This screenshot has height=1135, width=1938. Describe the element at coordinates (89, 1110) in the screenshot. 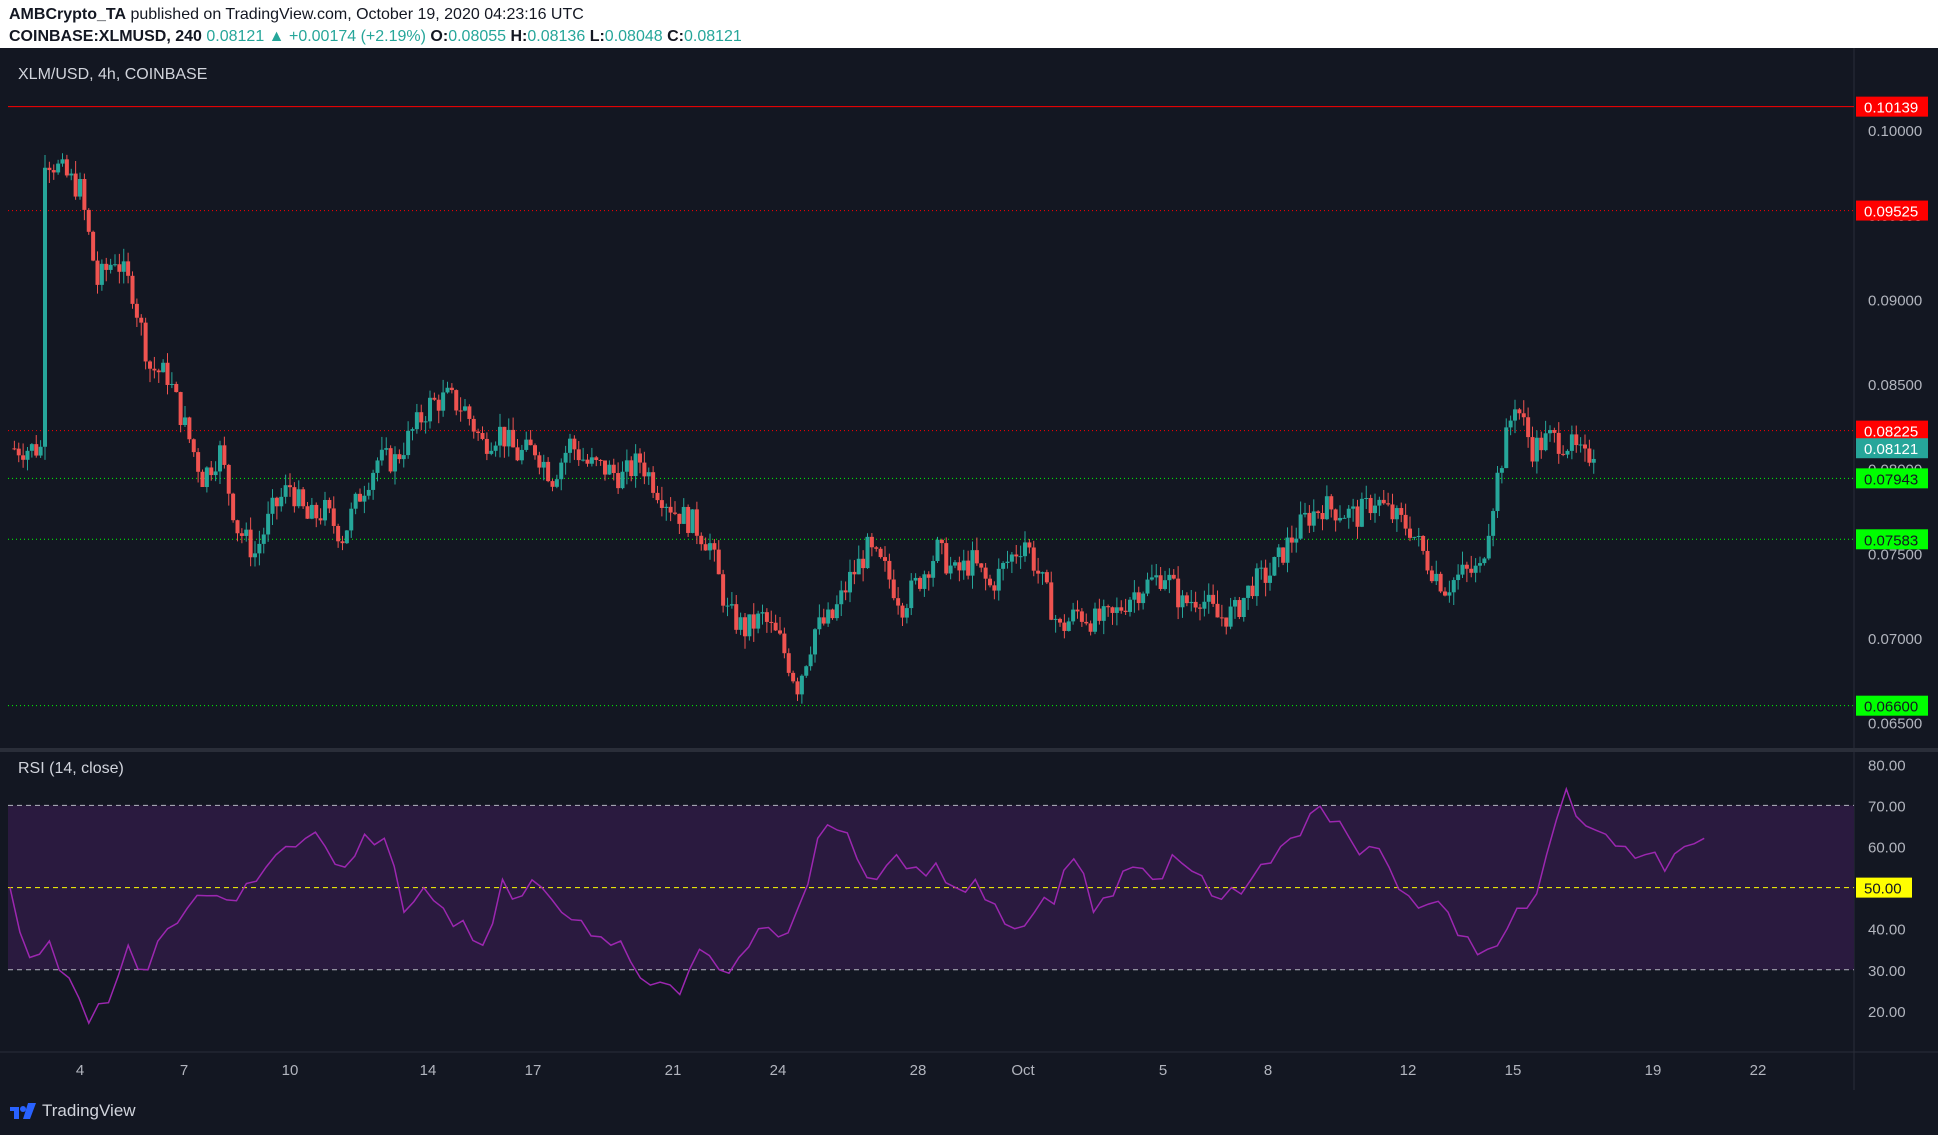

I see `tradingview-brand: TradingView` at that location.